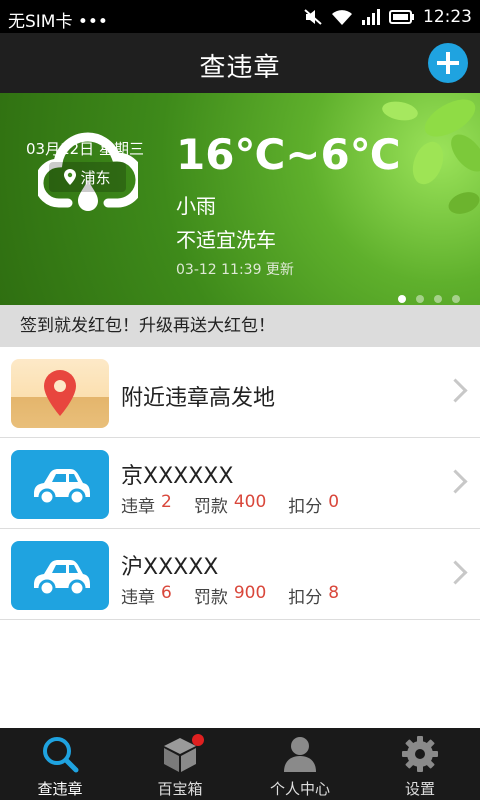 The width and height of the screenshot is (480, 800). What do you see at coordinates (166, 502) in the screenshot?
I see `violation-count: 2` at bounding box center [166, 502].